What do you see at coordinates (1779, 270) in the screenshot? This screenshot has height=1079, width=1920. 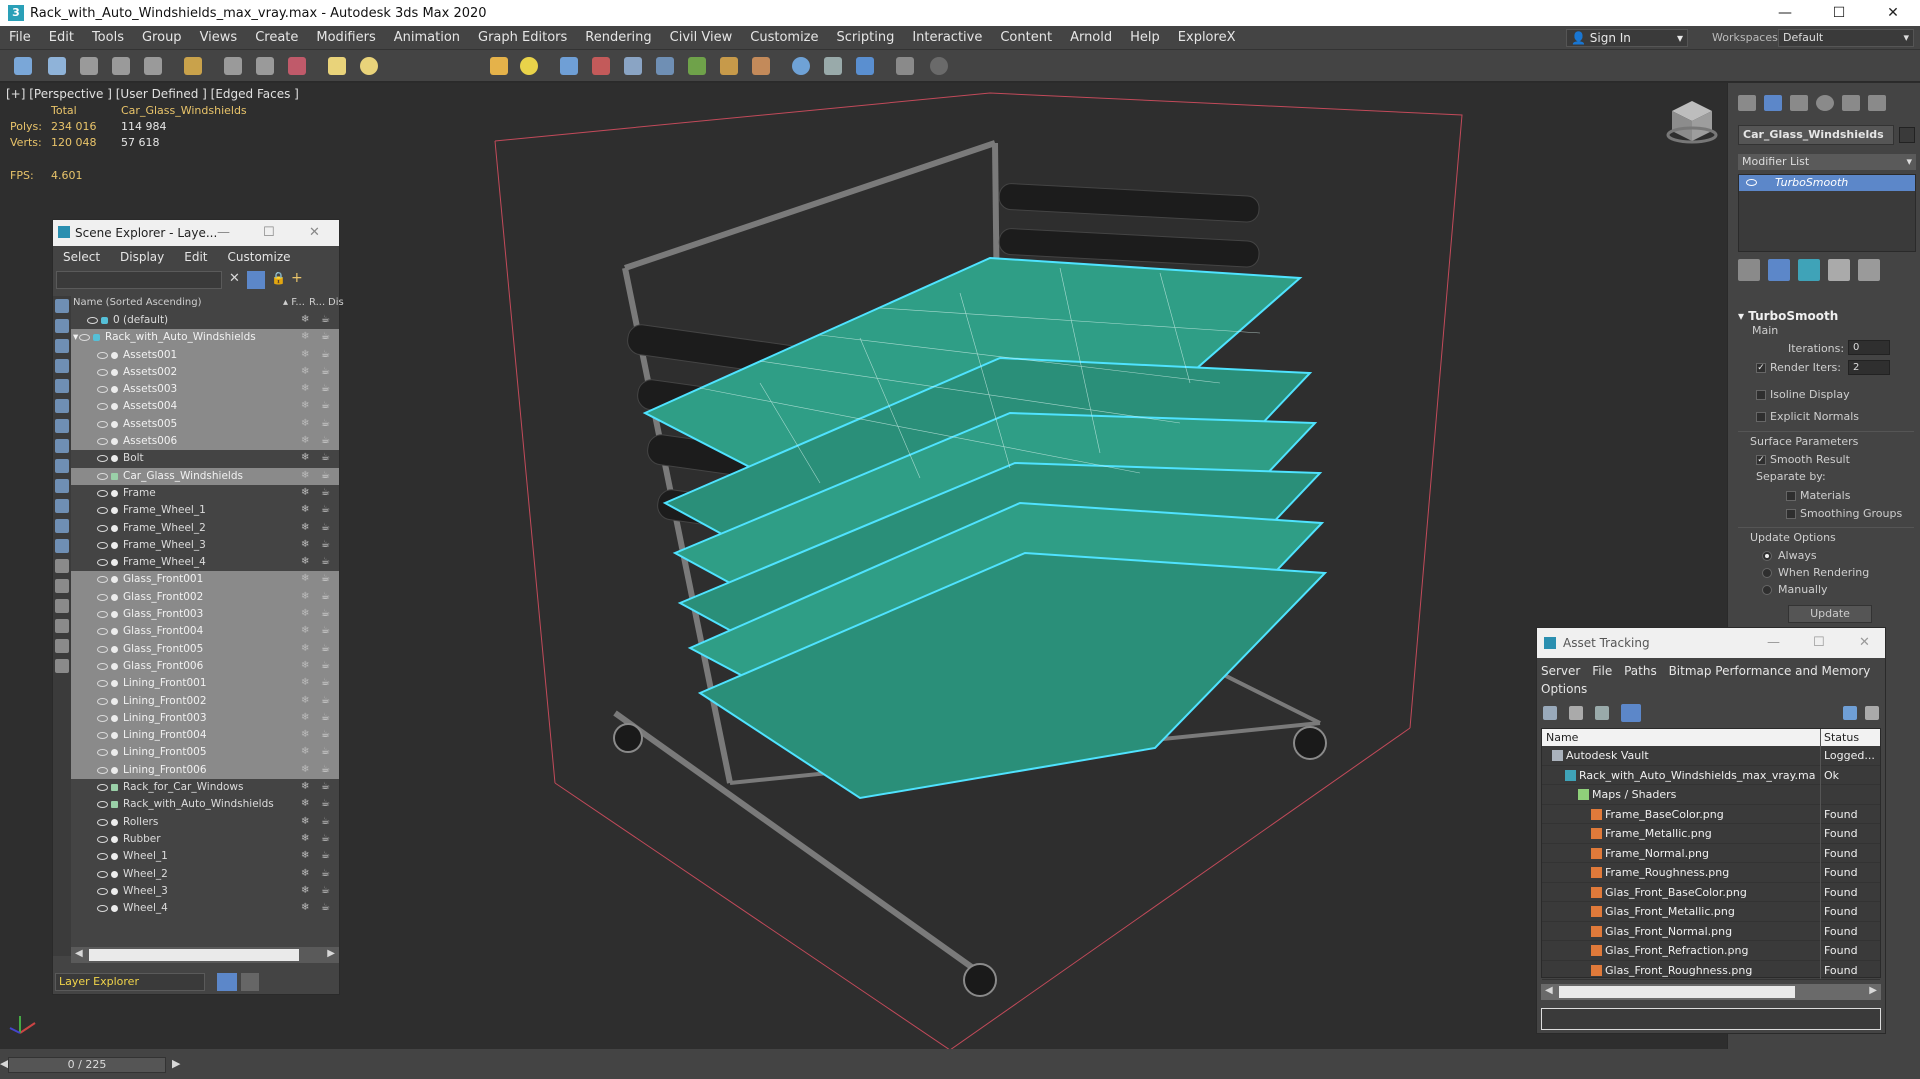 I see `show-end-result-icon` at bounding box center [1779, 270].